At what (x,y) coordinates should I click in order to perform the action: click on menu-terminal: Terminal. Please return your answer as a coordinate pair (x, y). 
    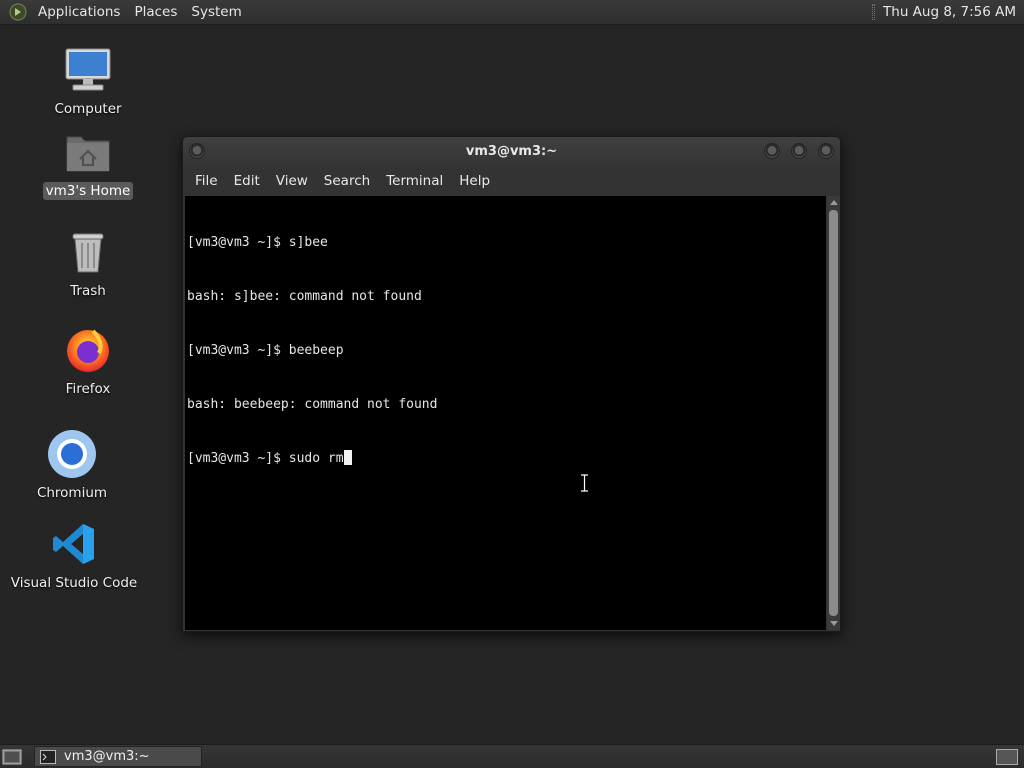
    Looking at the image, I should click on (414, 181).